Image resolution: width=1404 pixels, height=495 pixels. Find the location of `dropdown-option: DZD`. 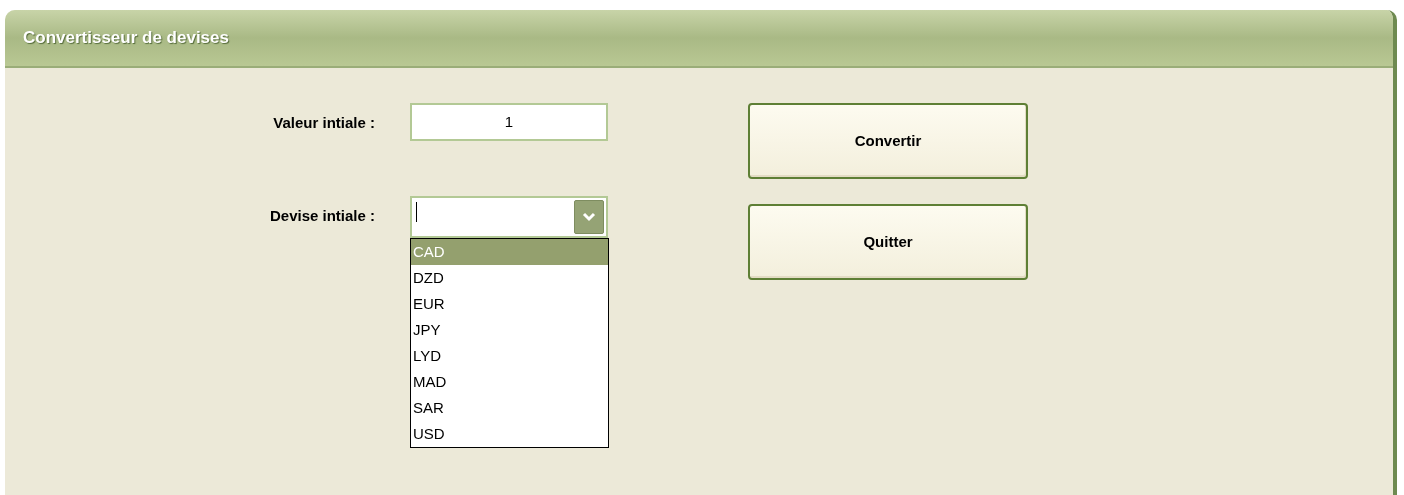

dropdown-option: DZD is located at coordinates (509, 278).